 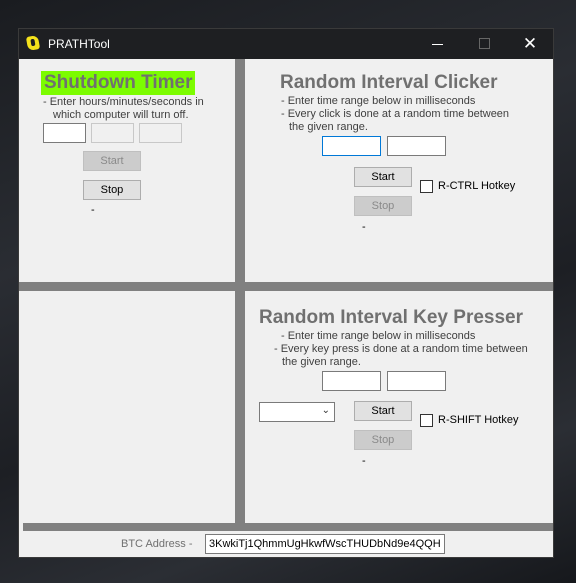 I want to click on shutdown-status: -, so click(x=93, y=210).